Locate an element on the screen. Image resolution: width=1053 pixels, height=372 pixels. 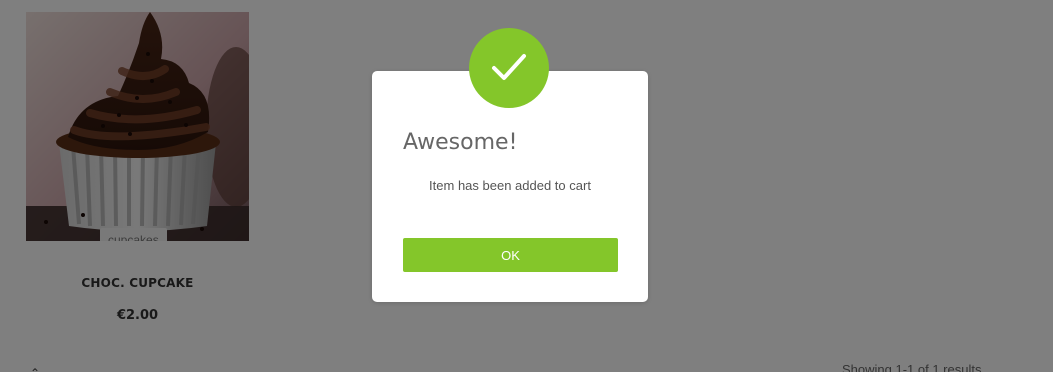
checkmark-icon is located at coordinates (509, 67).